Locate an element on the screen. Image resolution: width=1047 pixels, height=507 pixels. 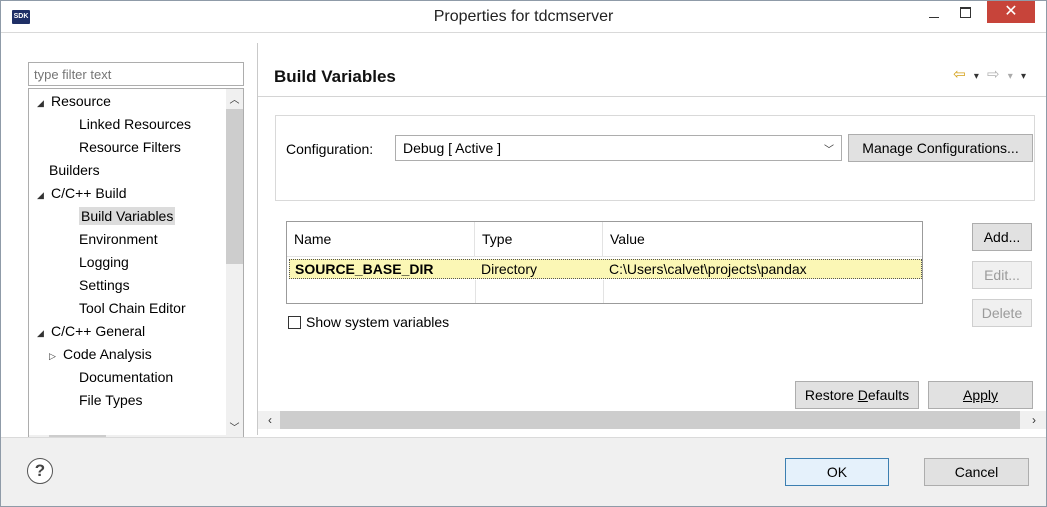
tree-item-label: Build Variables is located at coordinates (127, 216).